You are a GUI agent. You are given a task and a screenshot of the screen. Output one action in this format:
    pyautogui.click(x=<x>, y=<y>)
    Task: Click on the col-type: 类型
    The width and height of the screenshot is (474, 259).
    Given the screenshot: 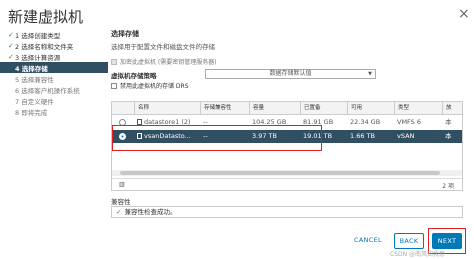 What is the action you would take?
    pyautogui.click(x=417, y=108)
    